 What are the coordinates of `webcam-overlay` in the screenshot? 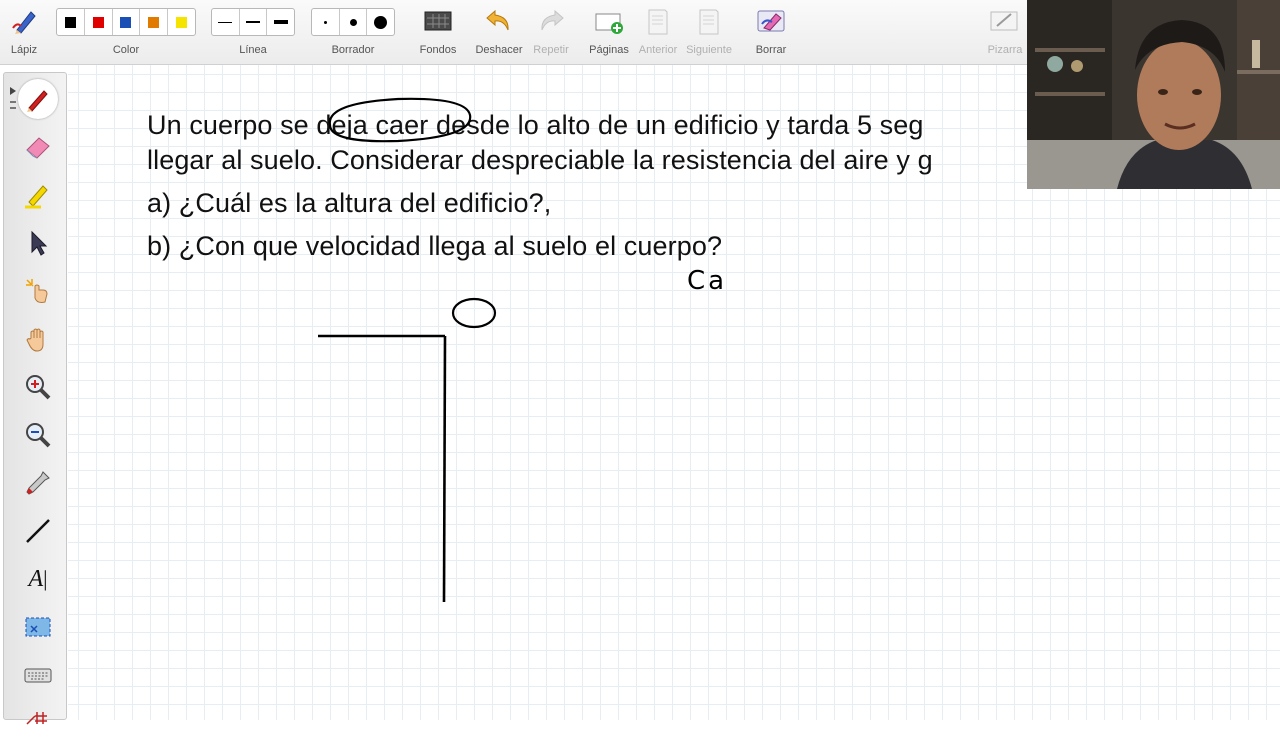 It's located at (1153, 94).